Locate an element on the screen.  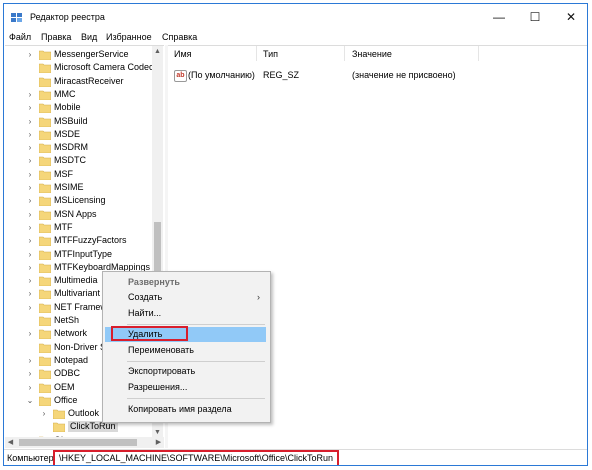
menu-item-label: Развернуть is located at coordinates (154, 282).